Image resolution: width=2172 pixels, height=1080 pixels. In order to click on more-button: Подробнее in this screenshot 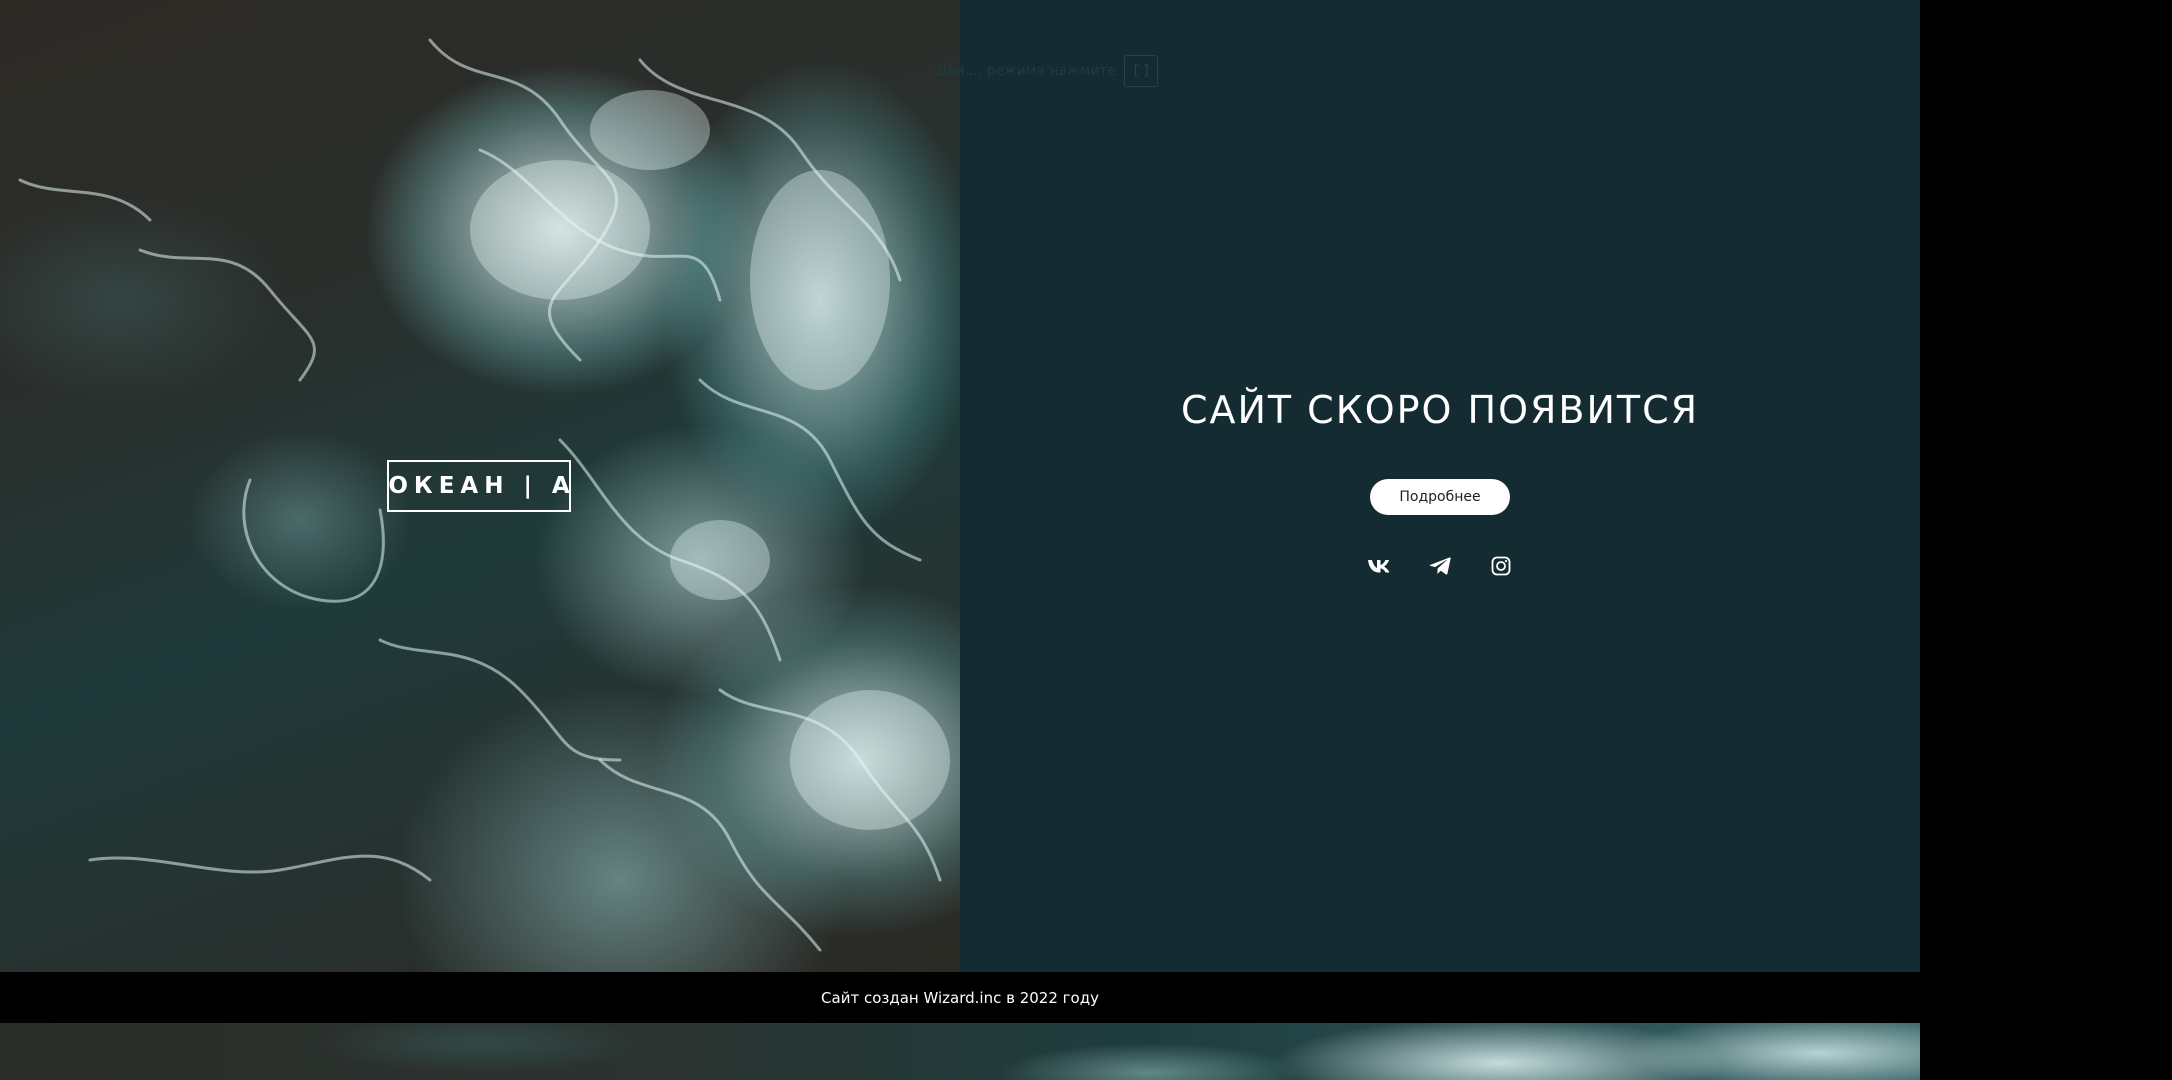, I will do `click(1440, 497)`.